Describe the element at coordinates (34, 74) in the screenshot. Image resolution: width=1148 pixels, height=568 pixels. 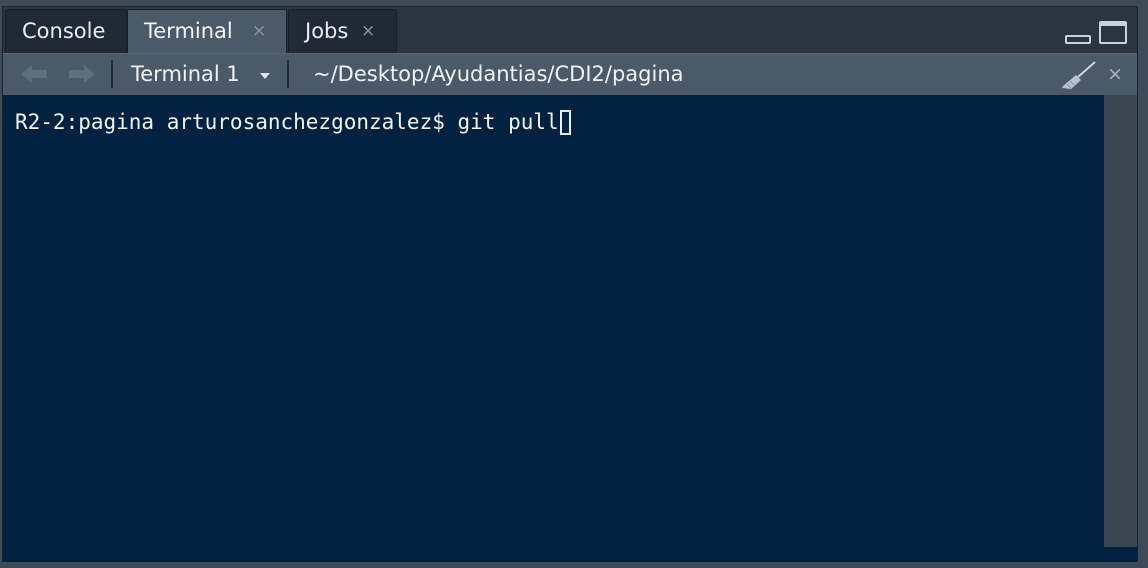
I see `back-arrow-icon` at that location.